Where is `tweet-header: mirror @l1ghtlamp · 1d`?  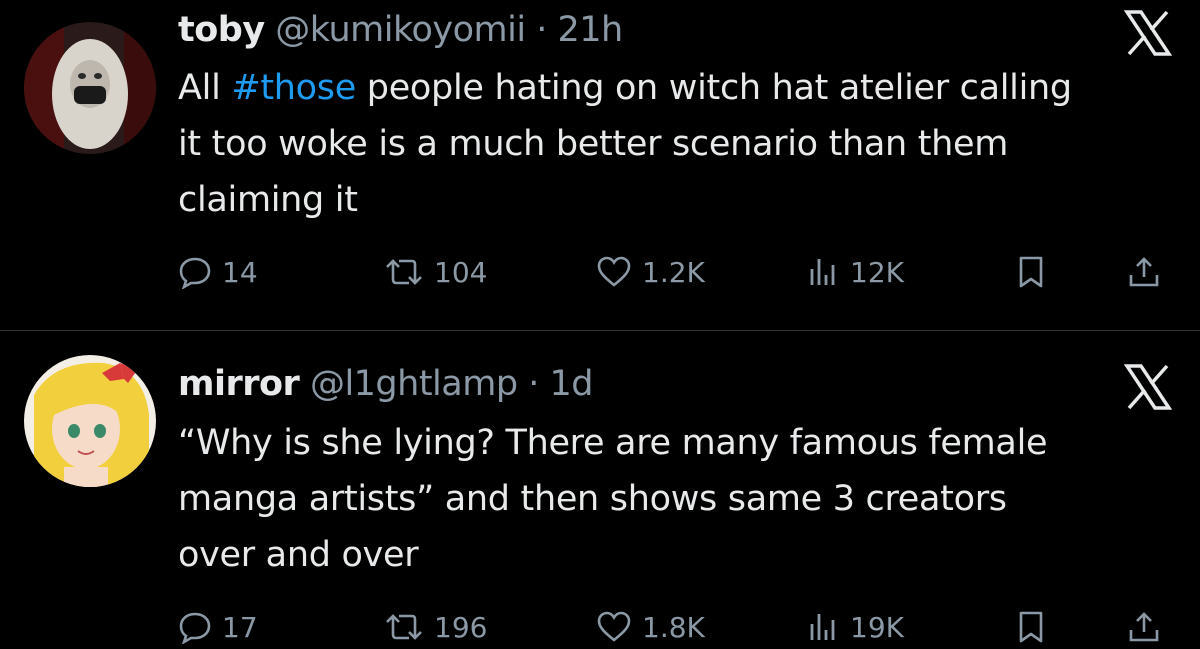
tweet-header: mirror @l1ghtlamp · 1d is located at coordinates (385, 384).